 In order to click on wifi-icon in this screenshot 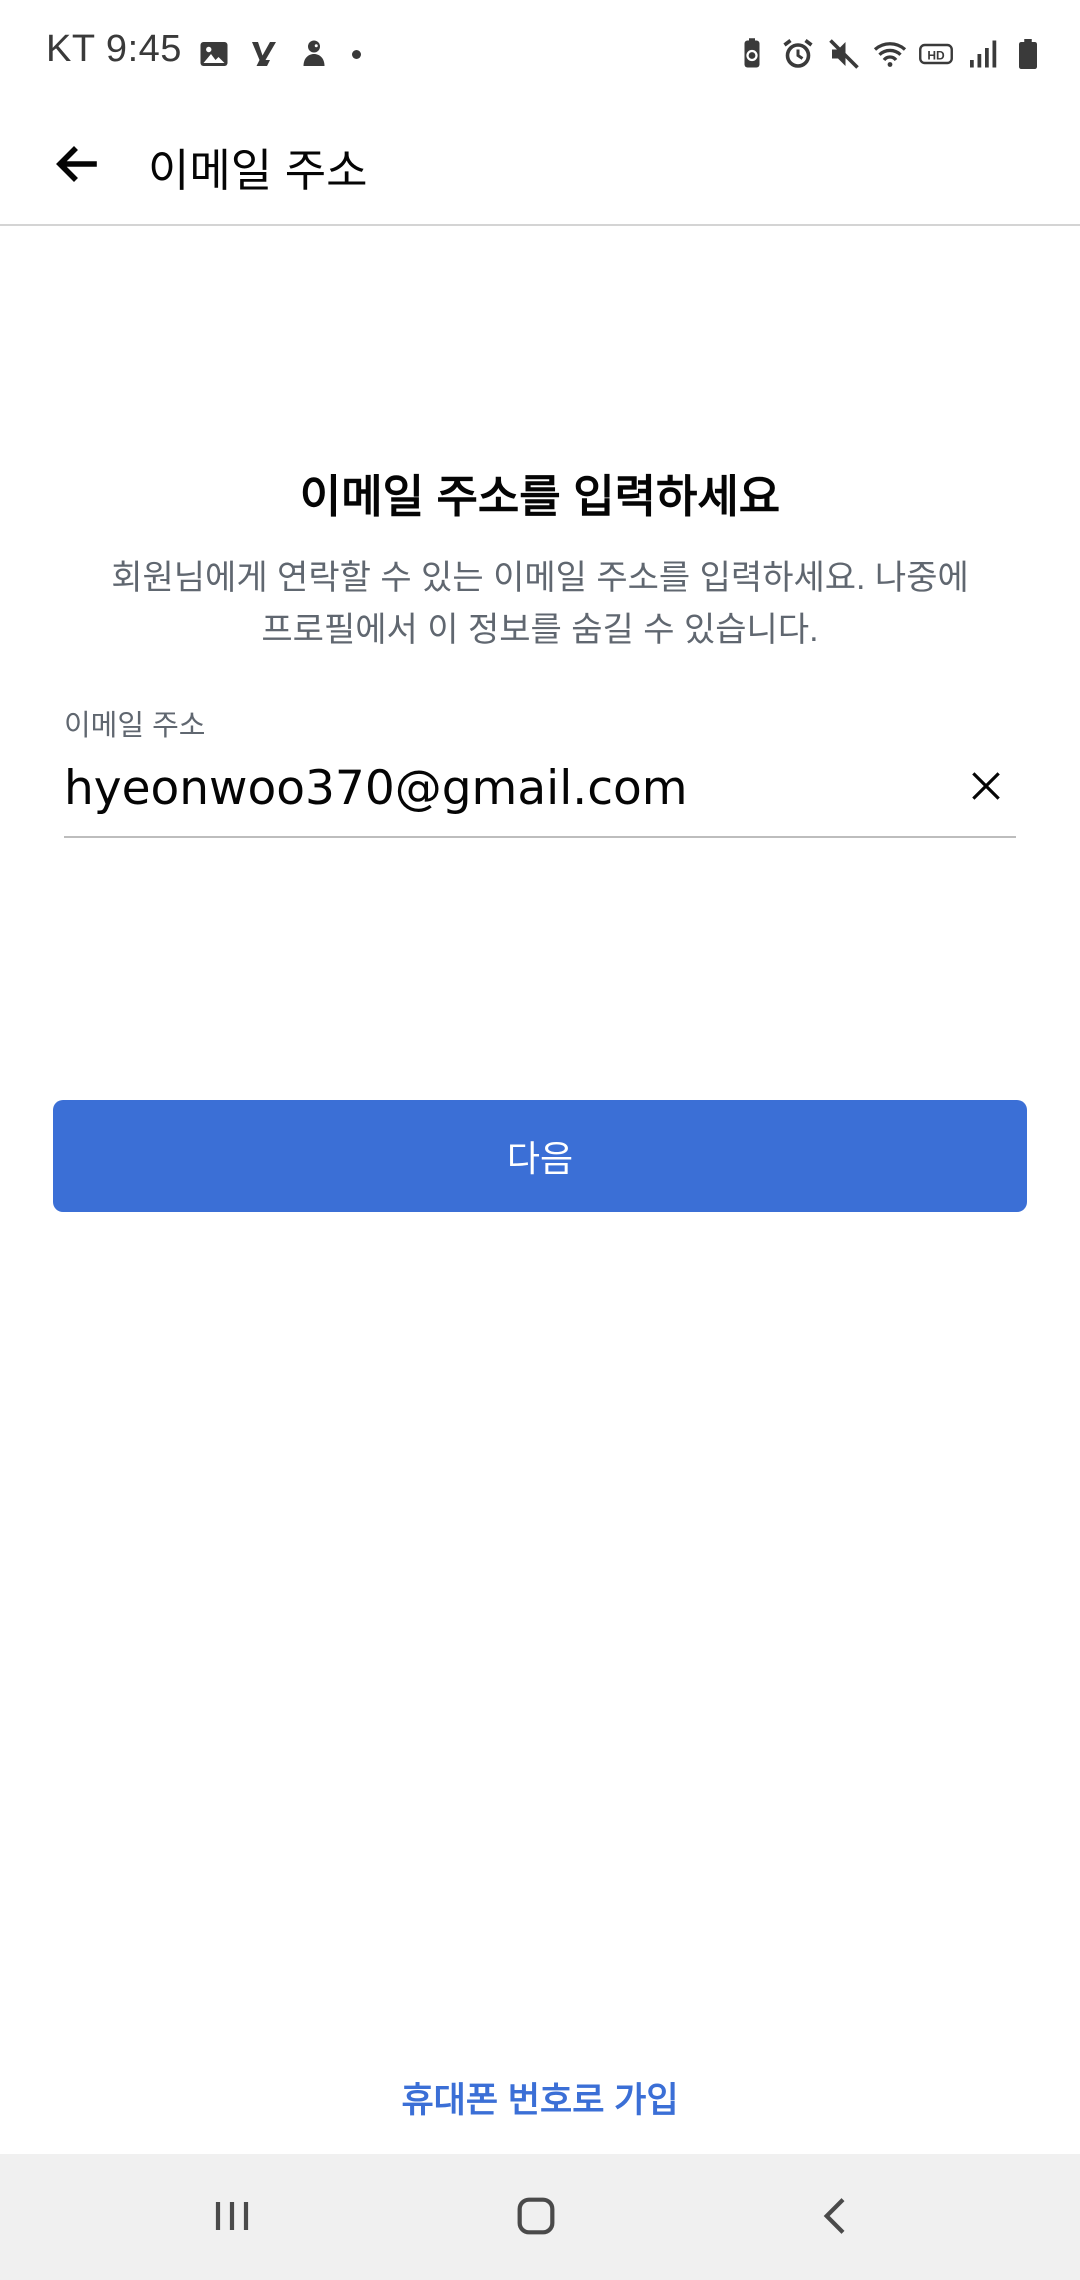, I will do `click(890, 54)`.